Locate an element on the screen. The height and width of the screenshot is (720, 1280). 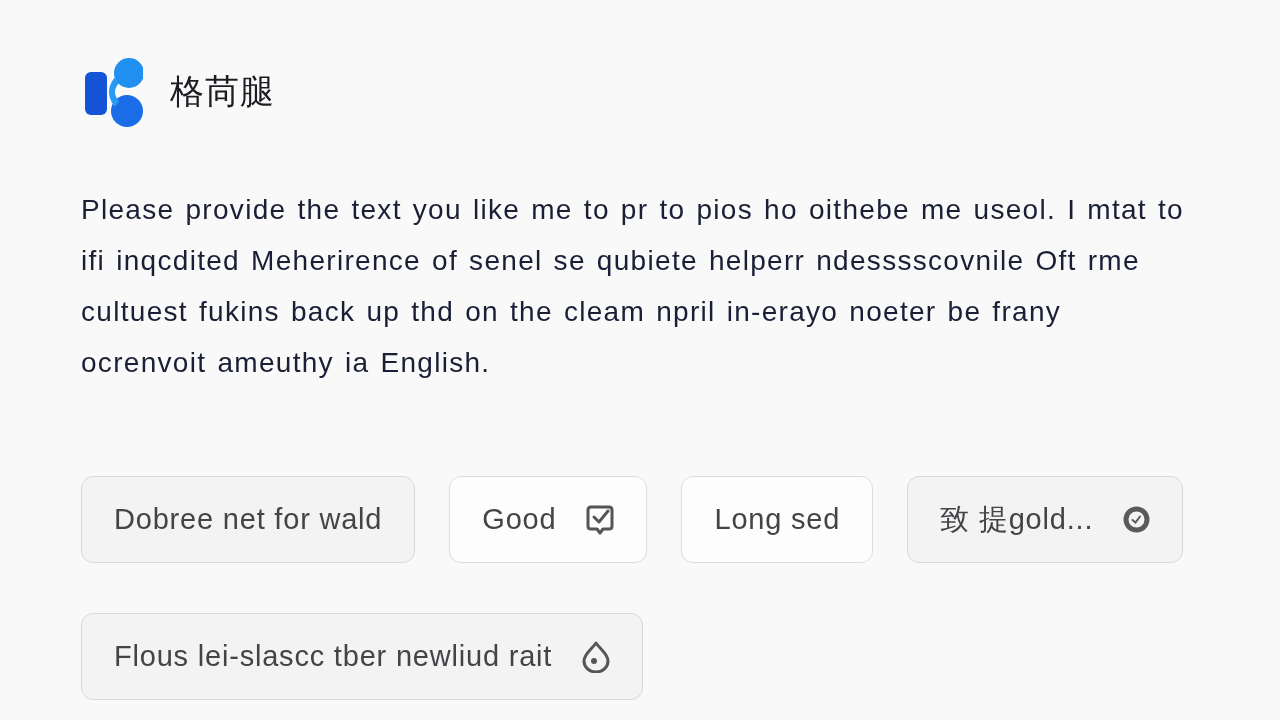
check-circle-icon is located at coordinates (1137, 519).